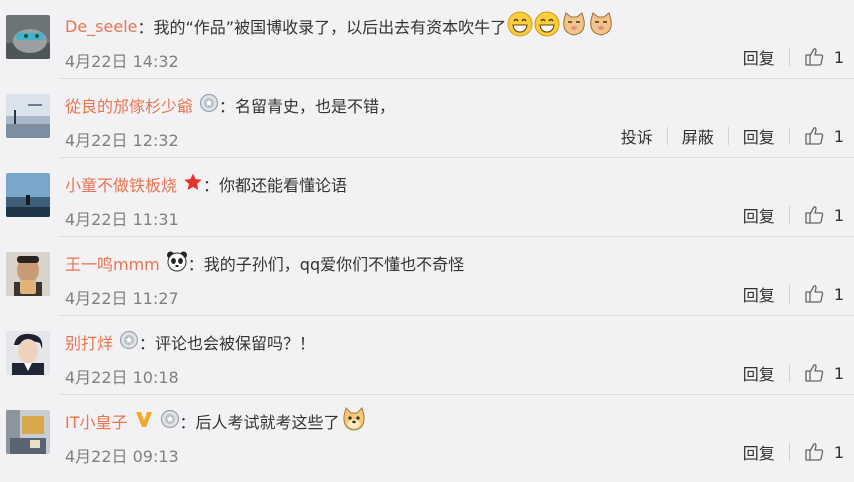 The image size is (854, 482). Describe the element at coordinates (334, 264) in the screenshot. I see `comment-text: 我的子孙们，qq爱你们不懂也不奇怪` at that location.